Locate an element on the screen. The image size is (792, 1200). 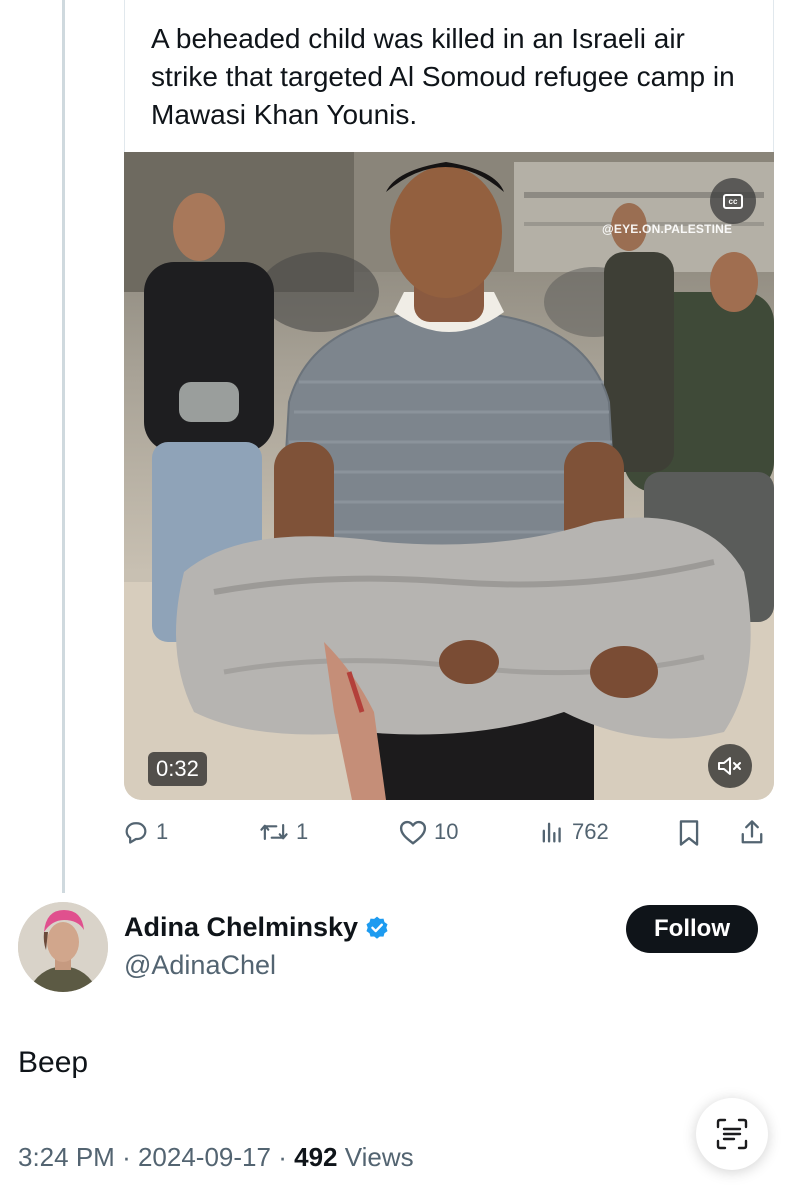
tweet-views-label: Views is located at coordinates (379, 1157).